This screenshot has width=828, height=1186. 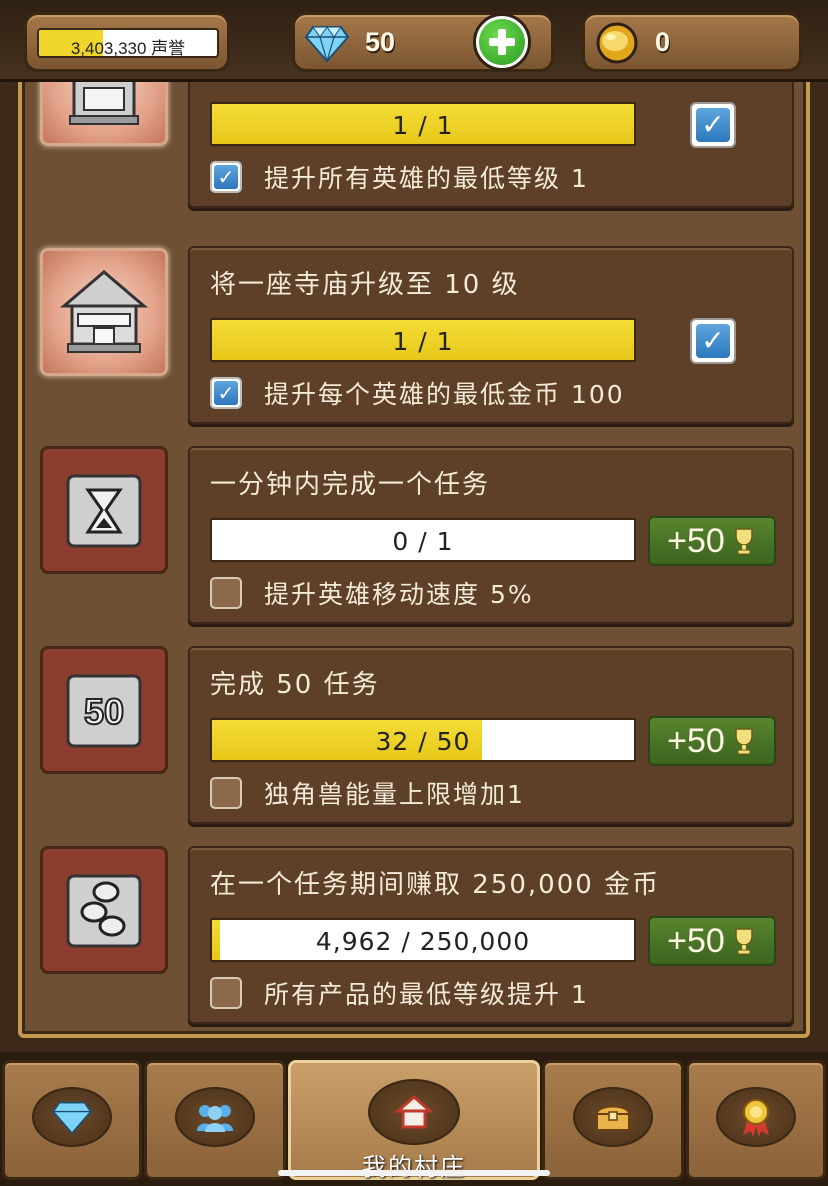 I want to click on bonus-line: 所有产品的最低等级提升 1, so click(x=399, y=993).